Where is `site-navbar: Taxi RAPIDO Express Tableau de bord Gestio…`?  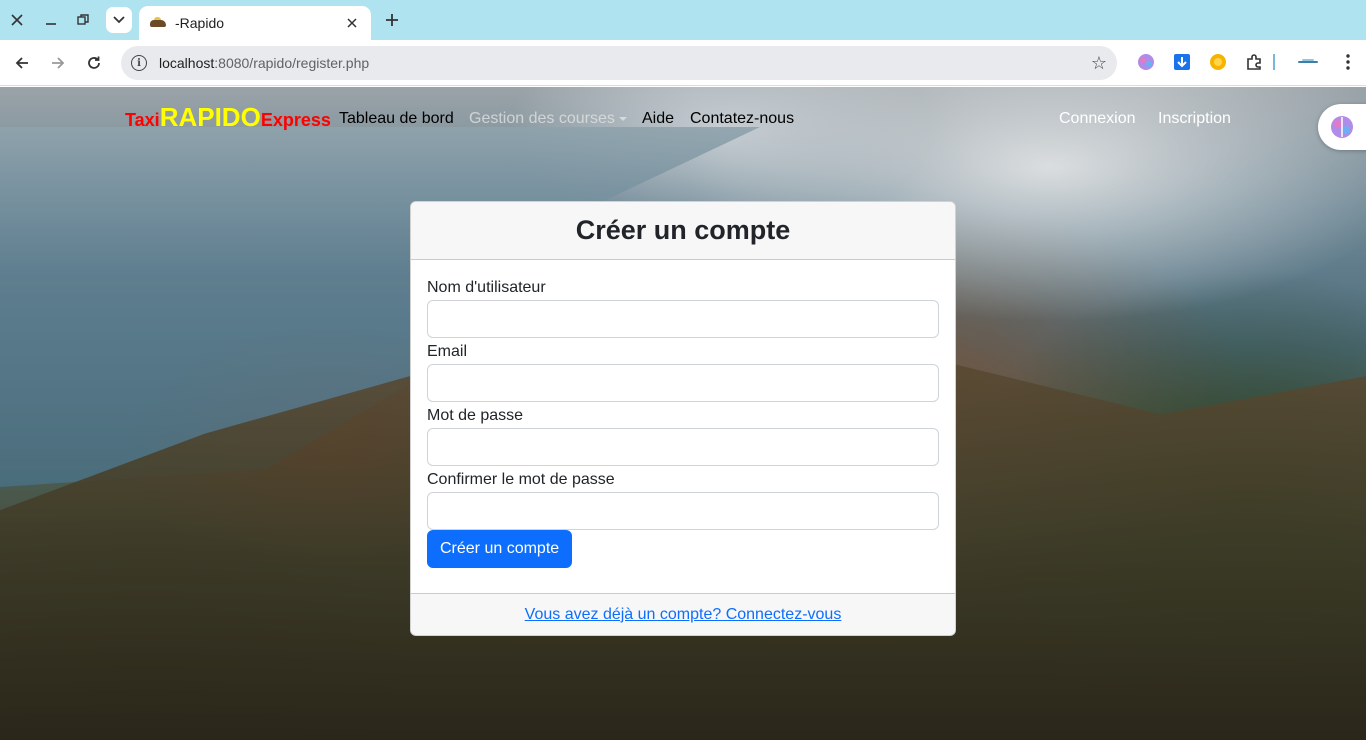
site-navbar: Taxi RAPIDO Express Tableau de bord Gestio… is located at coordinates (683, 119).